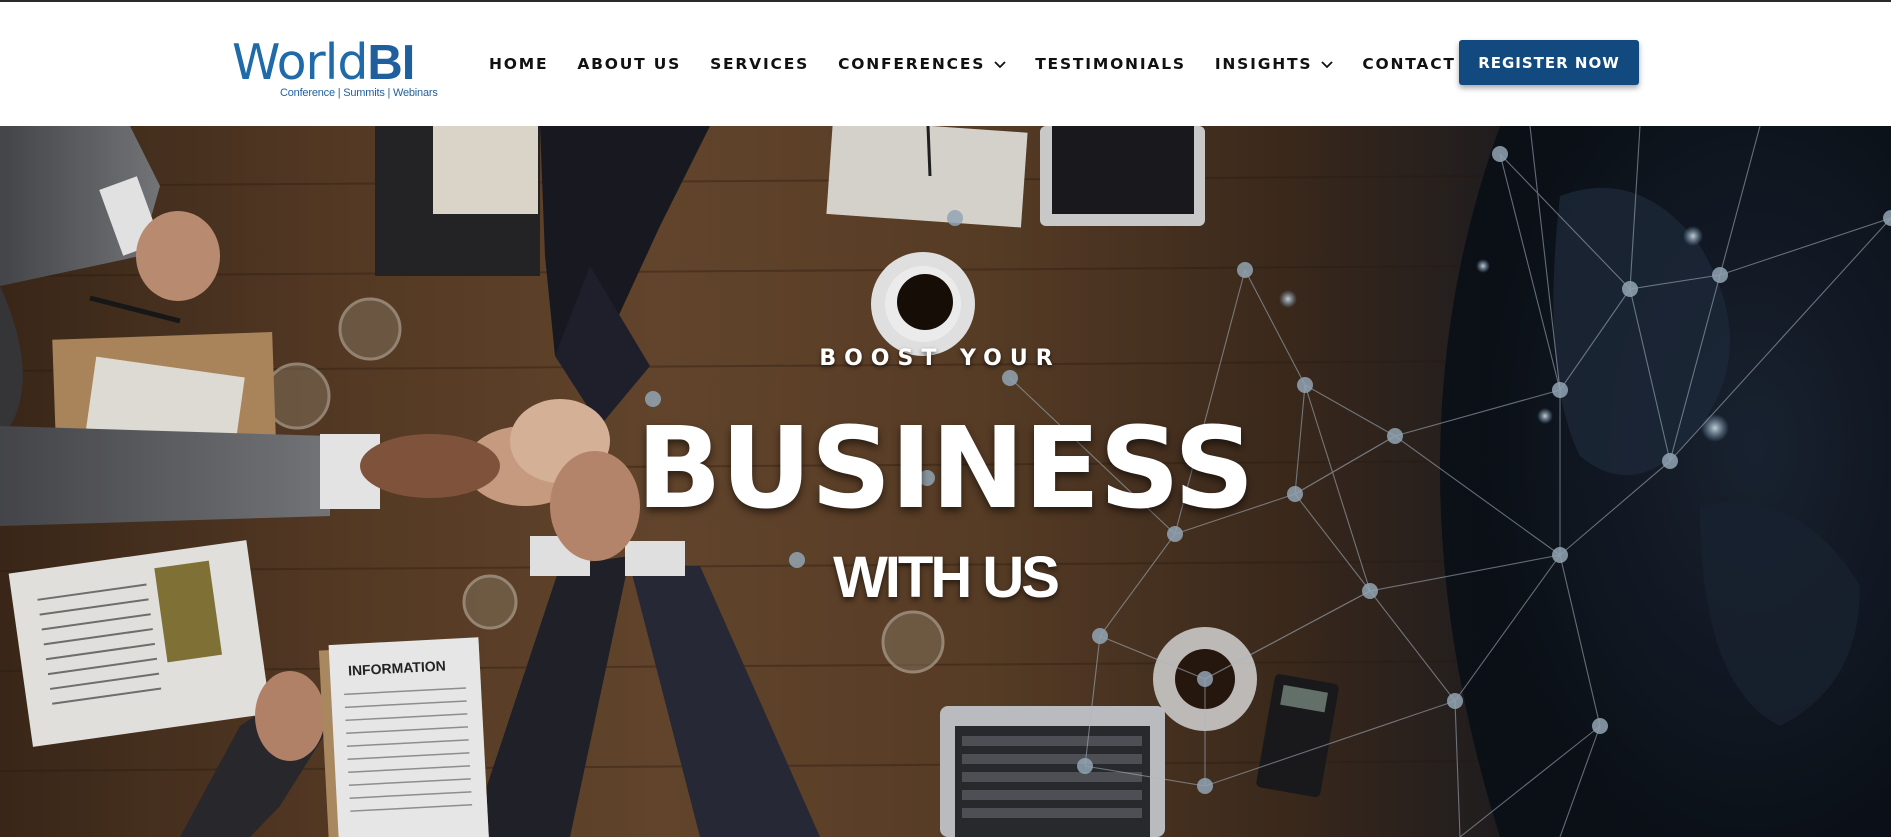 The width and height of the screenshot is (1891, 837). I want to click on logo-word-world: World, so click(300, 62).